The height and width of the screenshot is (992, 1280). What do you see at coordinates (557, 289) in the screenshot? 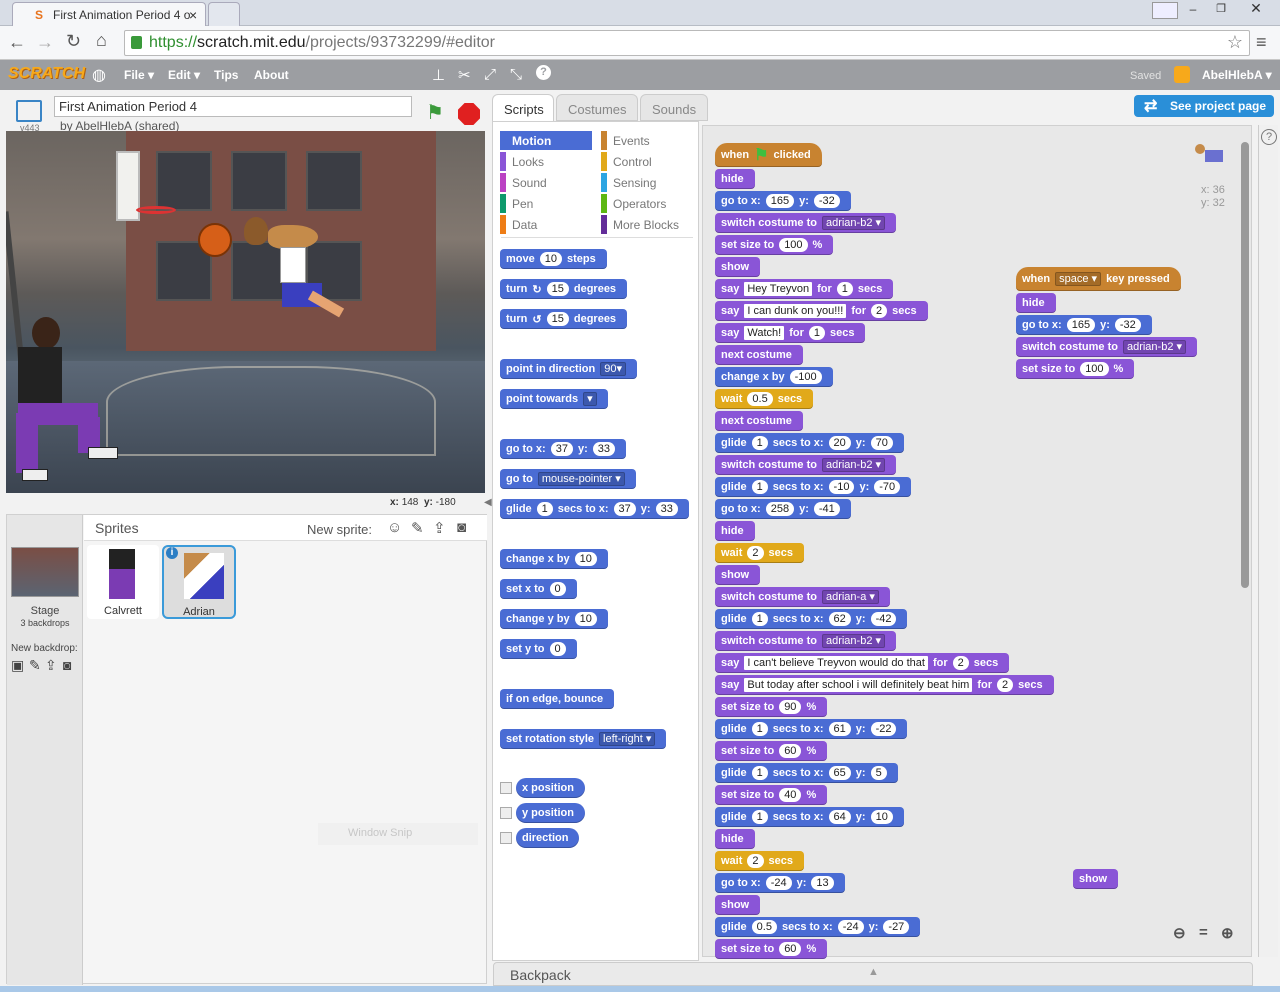
I see `number-input: 15` at bounding box center [557, 289].